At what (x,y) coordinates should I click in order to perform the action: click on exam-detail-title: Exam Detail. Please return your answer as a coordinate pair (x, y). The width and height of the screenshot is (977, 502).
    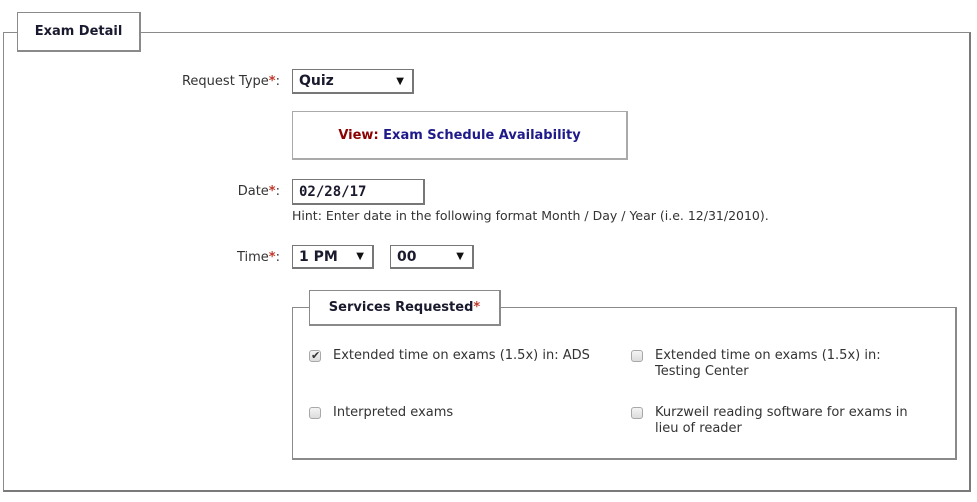
    Looking at the image, I should click on (78, 31).